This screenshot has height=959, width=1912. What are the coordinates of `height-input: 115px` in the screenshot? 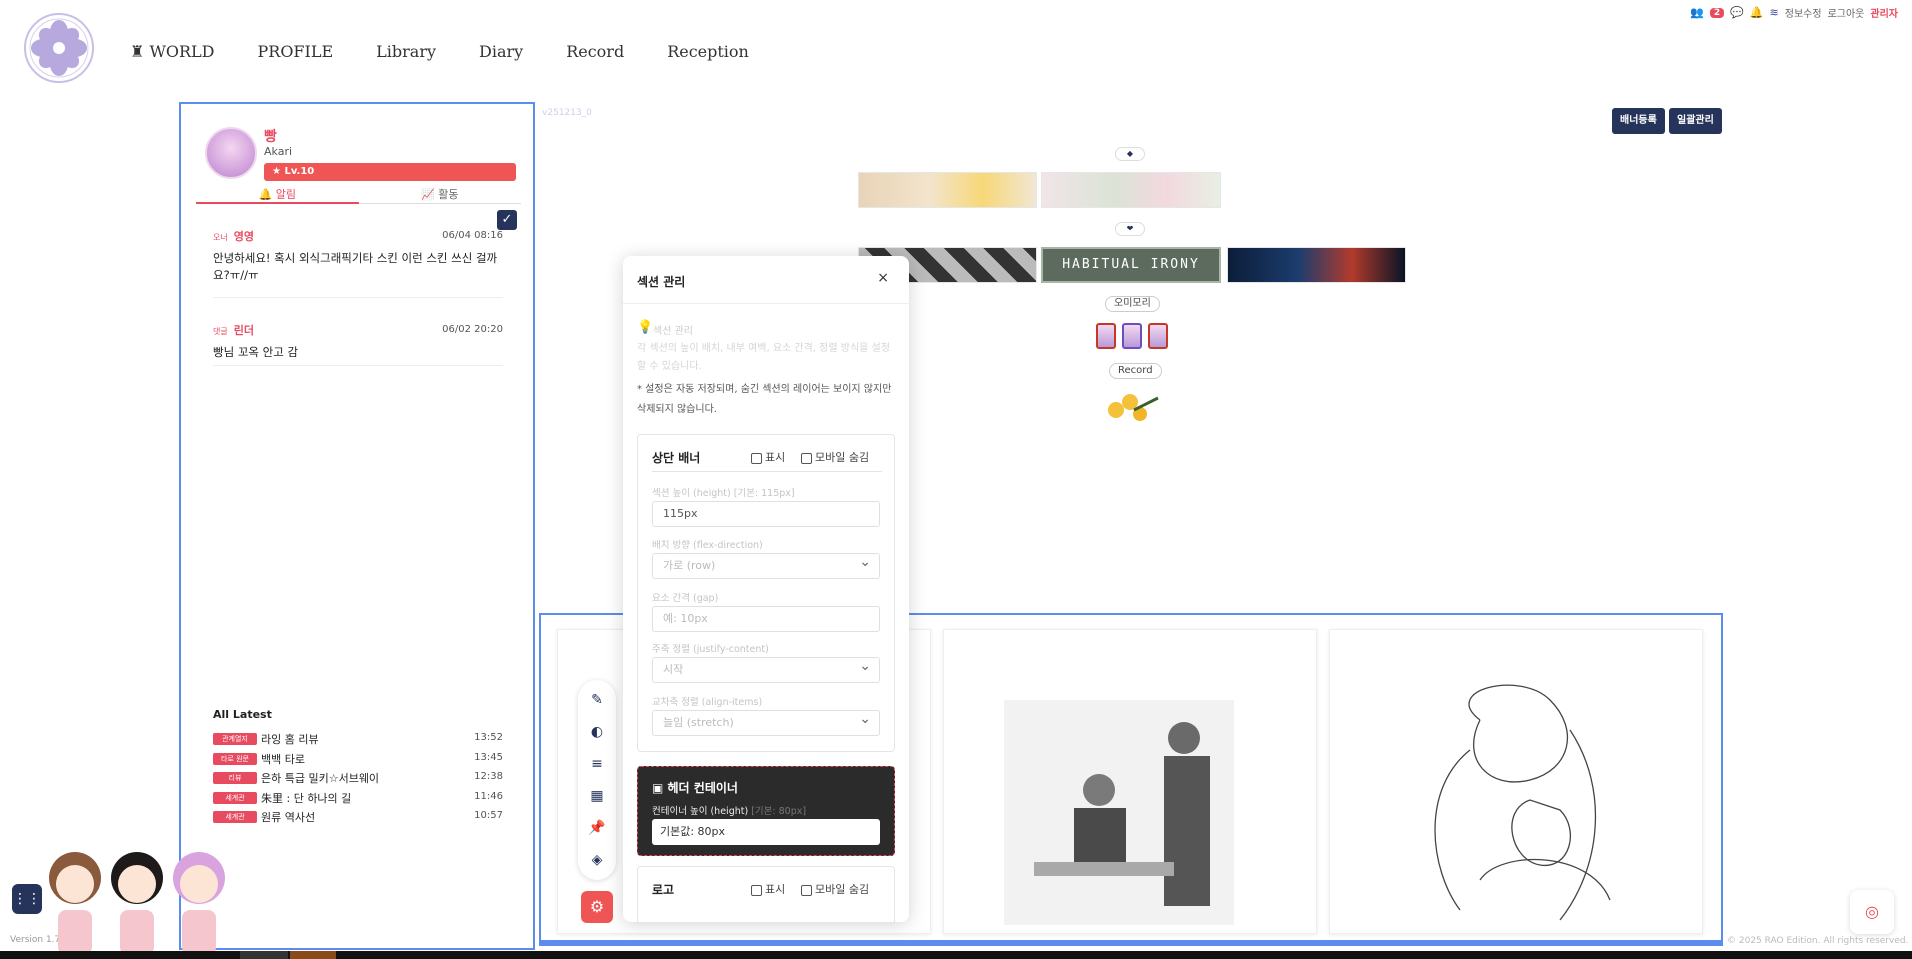 It's located at (766, 514).